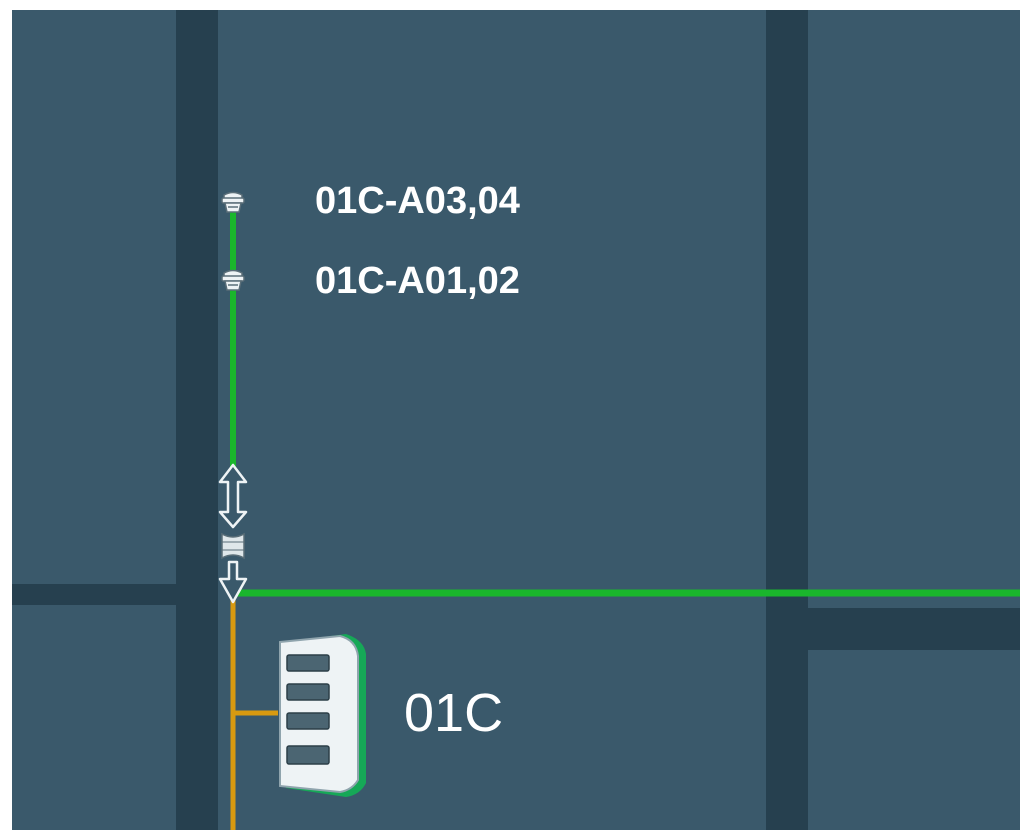 This screenshot has width=1020, height=830. What do you see at coordinates (417, 201) in the screenshot?
I see `terminal-label: 01C-A03,04` at bounding box center [417, 201].